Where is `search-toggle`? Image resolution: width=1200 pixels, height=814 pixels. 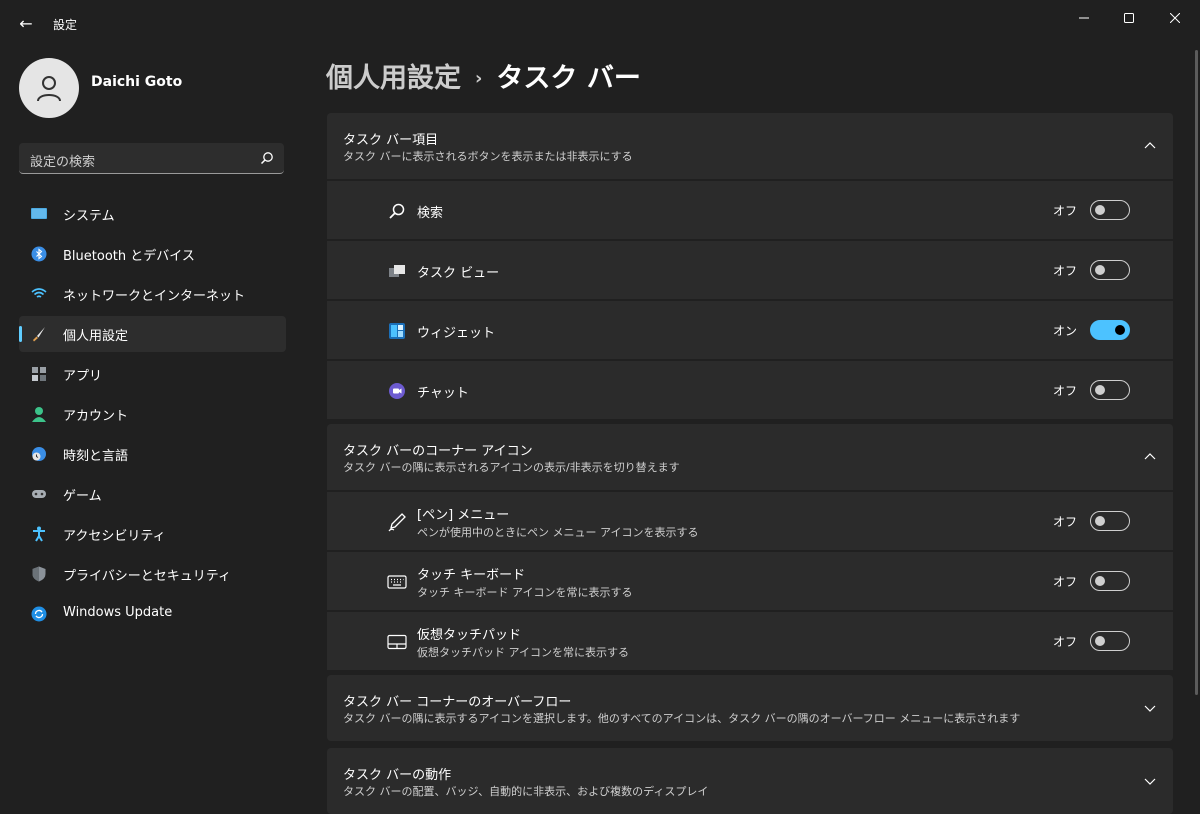 search-toggle is located at coordinates (1110, 210).